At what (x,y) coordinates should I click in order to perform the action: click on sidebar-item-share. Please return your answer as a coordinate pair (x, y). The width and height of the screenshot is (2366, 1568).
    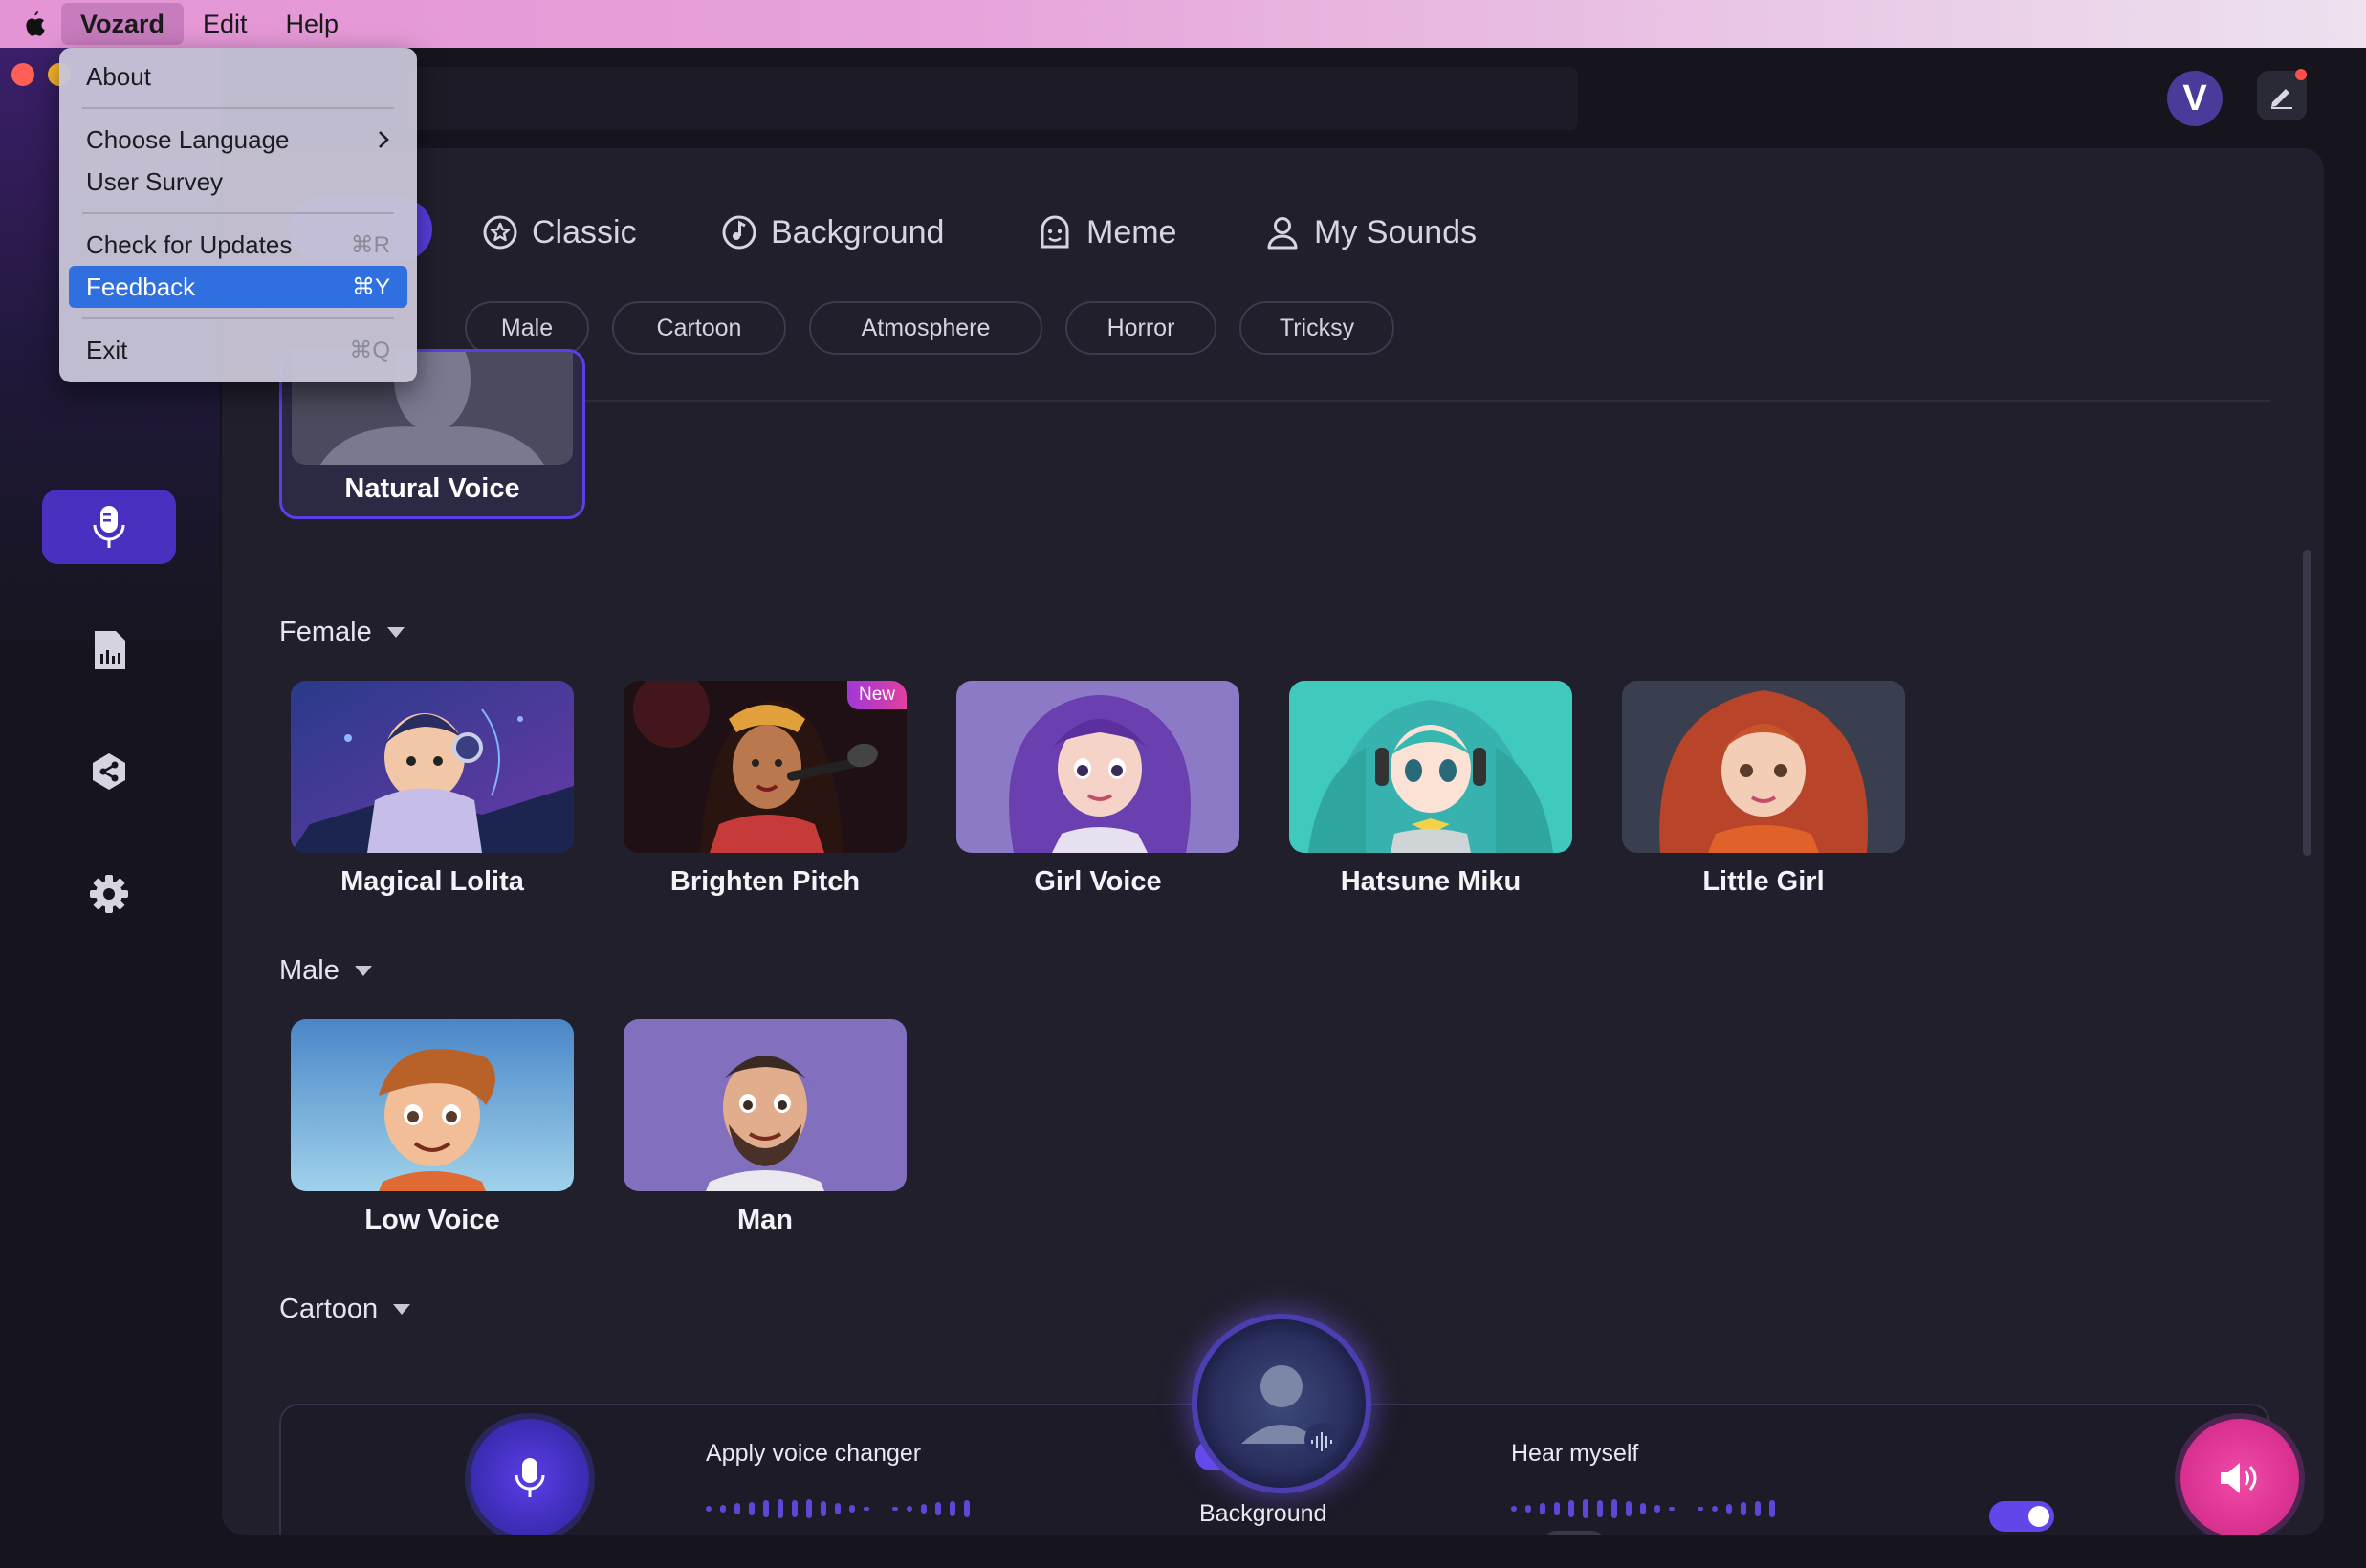
    Looking at the image, I should click on (109, 771).